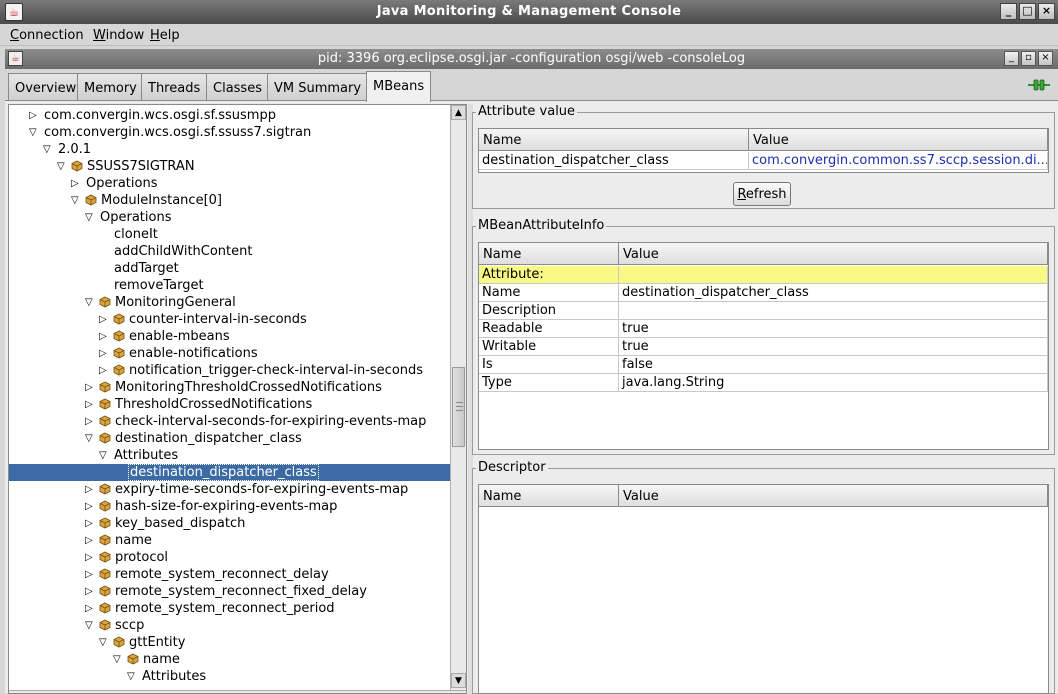 The height and width of the screenshot is (694, 1058). What do you see at coordinates (458, 407) in the screenshot?
I see `scroll-thumb` at bounding box center [458, 407].